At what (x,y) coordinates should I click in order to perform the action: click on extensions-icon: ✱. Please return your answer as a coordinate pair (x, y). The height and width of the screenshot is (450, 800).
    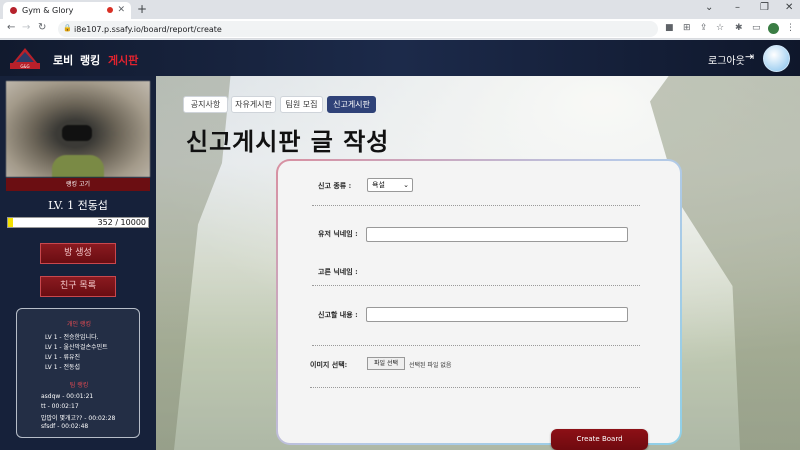
    Looking at the image, I should click on (739, 28).